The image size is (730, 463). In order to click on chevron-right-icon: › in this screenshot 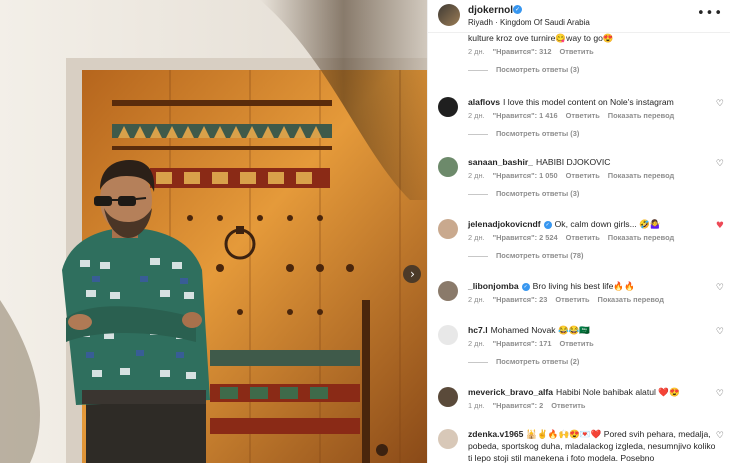, I will do `click(412, 274)`.